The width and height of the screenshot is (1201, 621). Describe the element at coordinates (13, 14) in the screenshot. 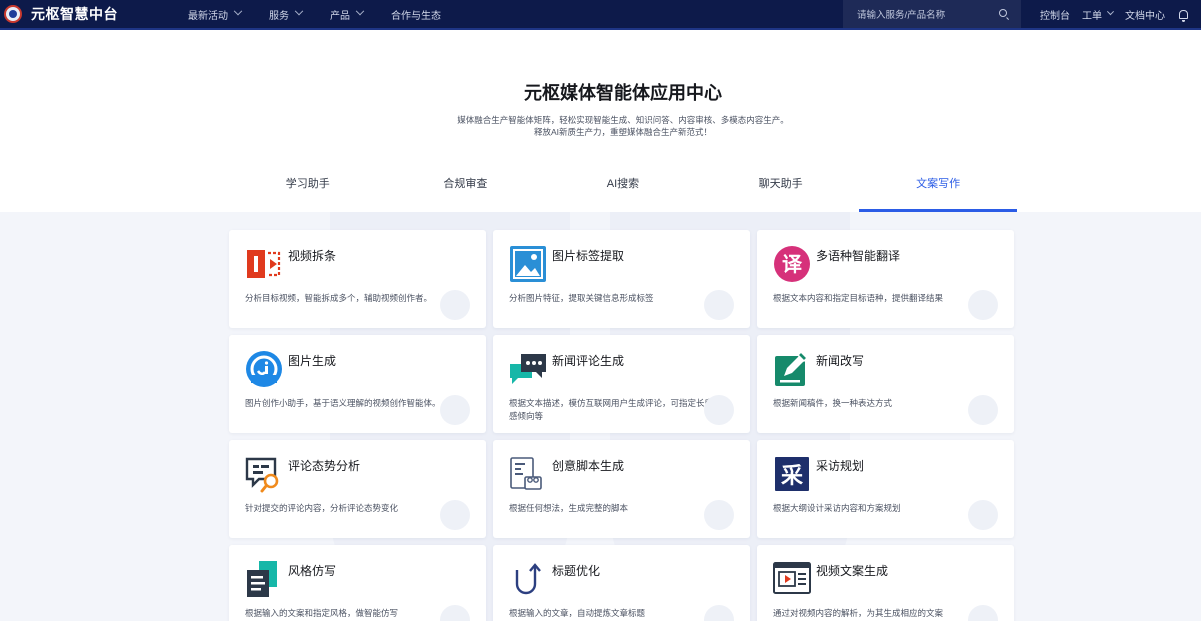

I see `logo-emblem-icon` at that location.